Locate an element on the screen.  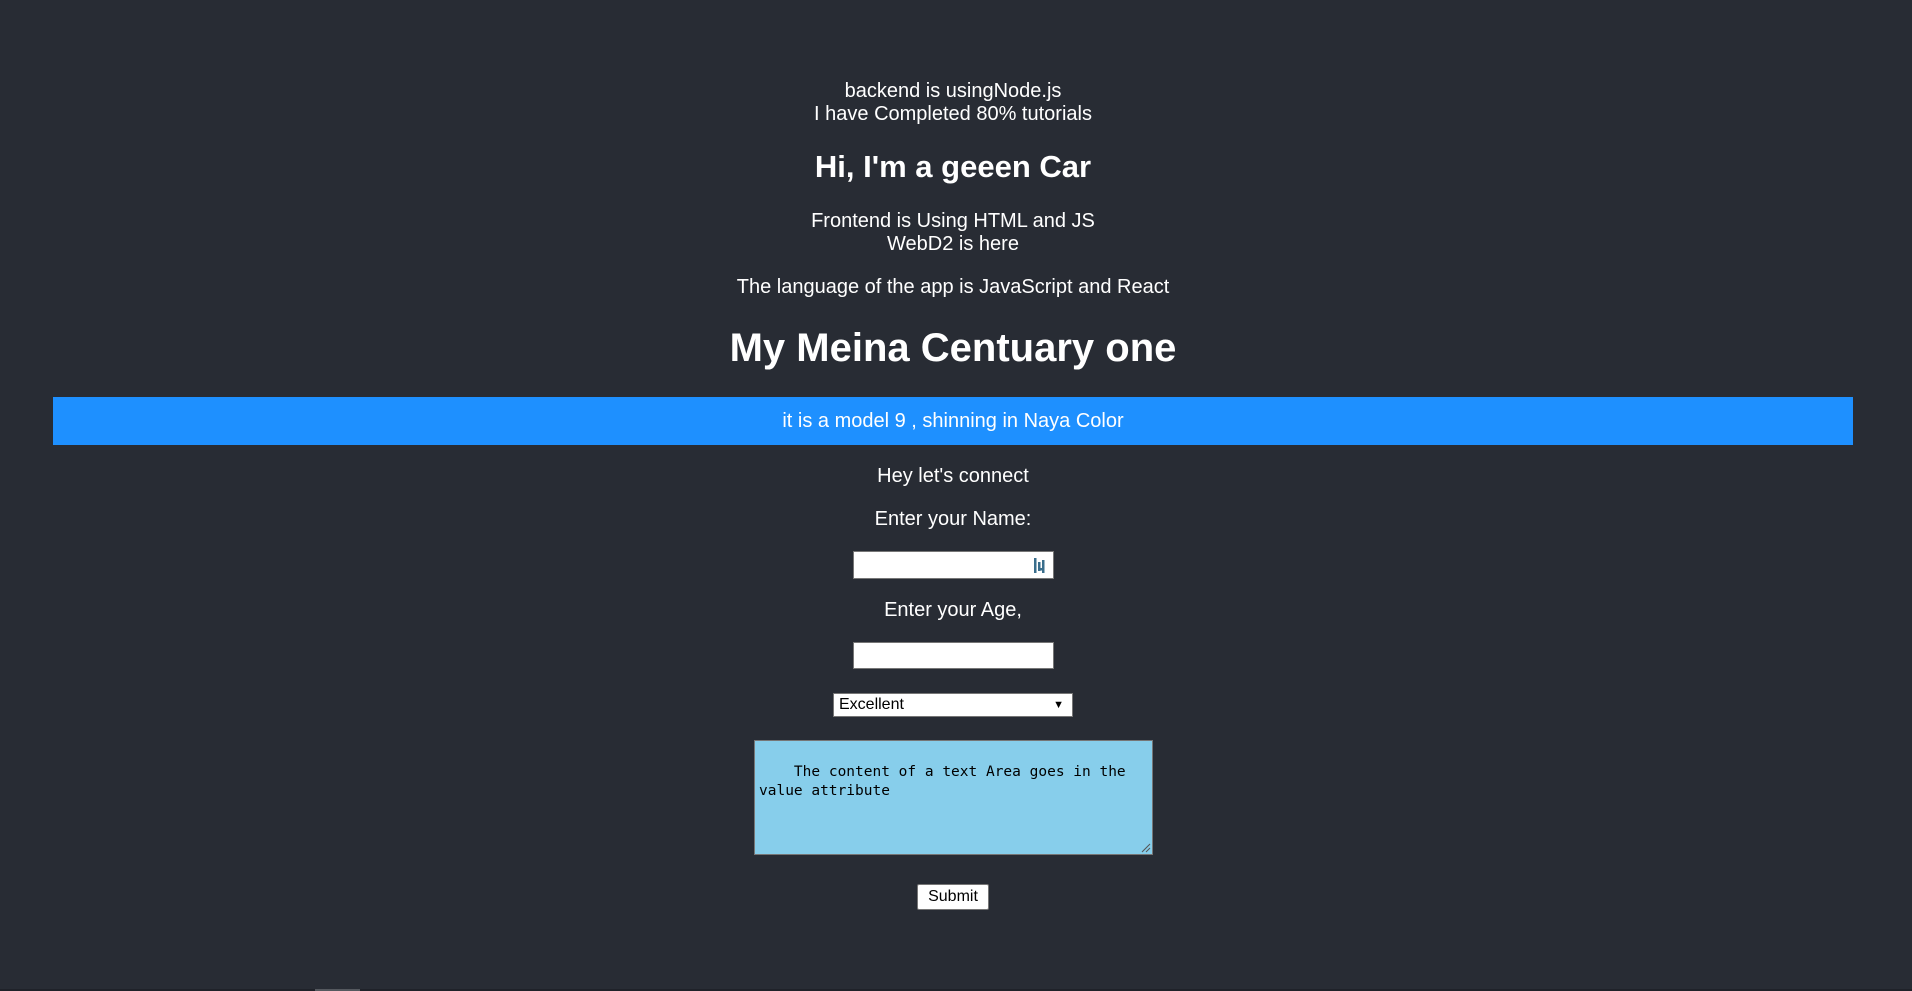
age-input is located at coordinates (953, 655).